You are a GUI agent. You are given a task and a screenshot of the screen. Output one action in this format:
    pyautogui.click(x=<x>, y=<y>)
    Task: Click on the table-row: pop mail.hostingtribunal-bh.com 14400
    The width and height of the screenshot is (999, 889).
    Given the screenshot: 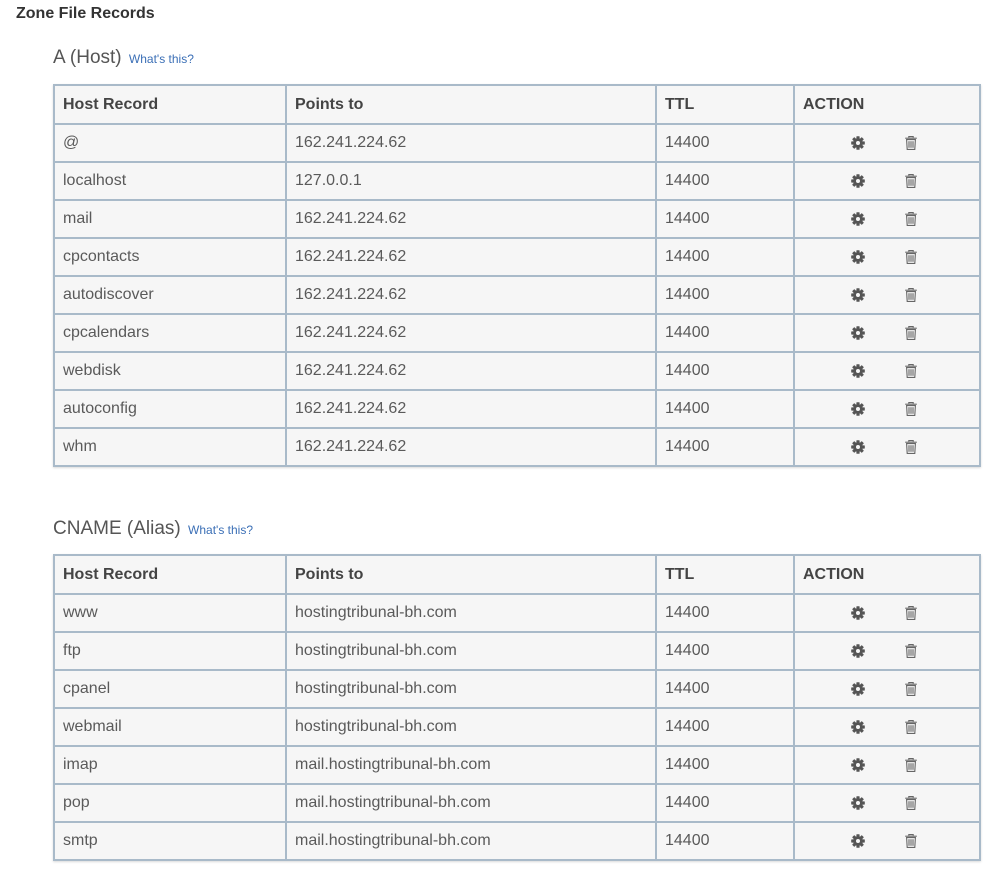 What is the action you would take?
    pyautogui.click(x=517, y=803)
    